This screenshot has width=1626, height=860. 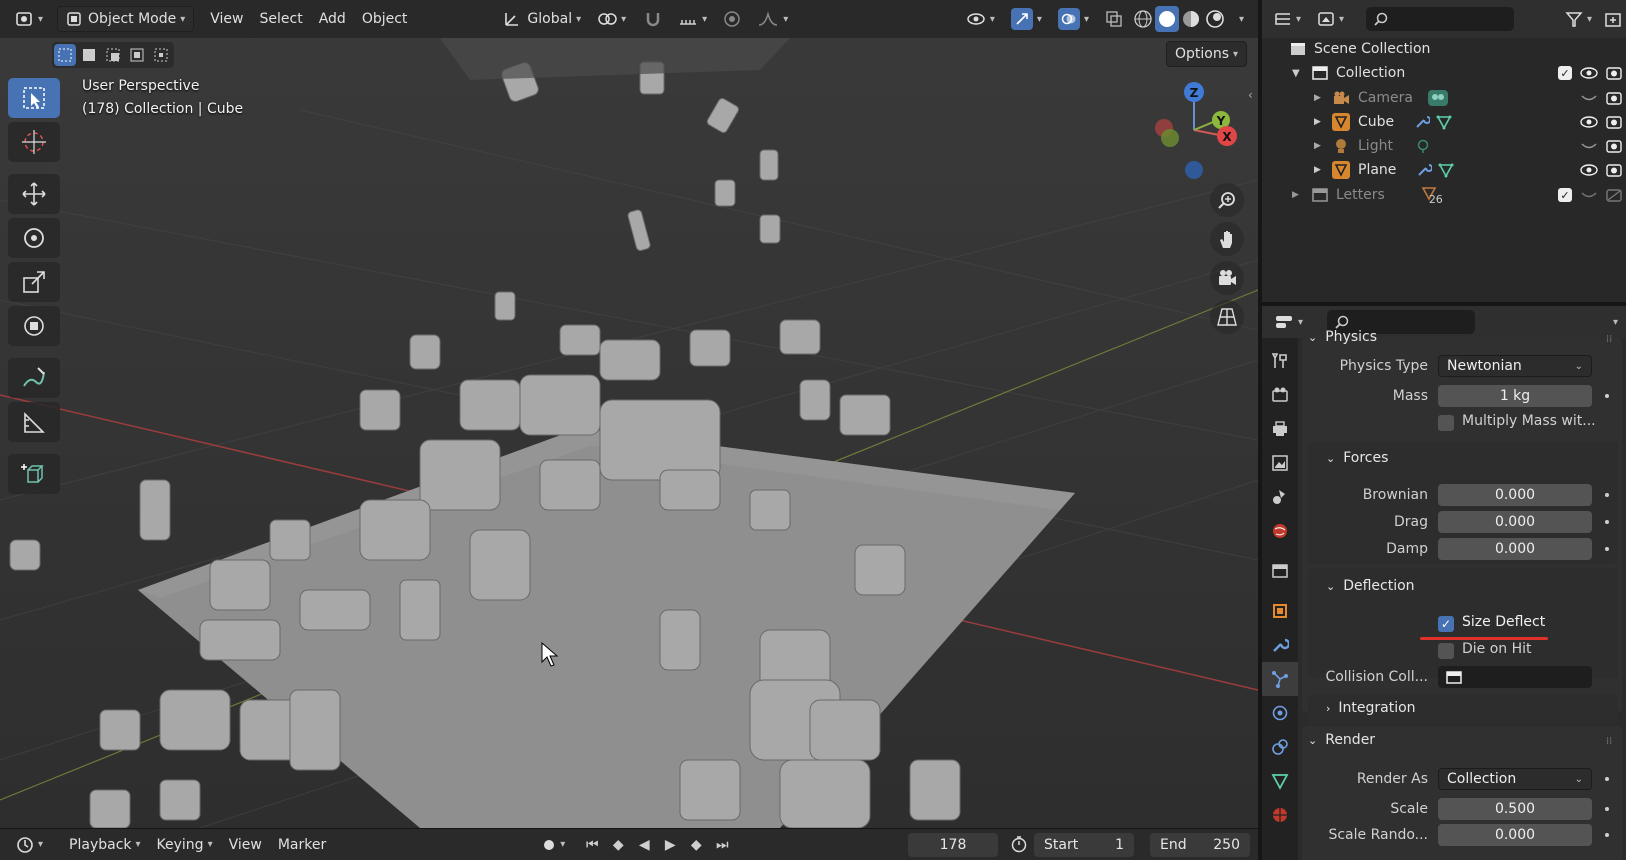 What do you see at coordinates (1609, 339) in the screenshot?
I see `drag-handle-icon: ⁞⁞` at bounding box center [1609, 339].